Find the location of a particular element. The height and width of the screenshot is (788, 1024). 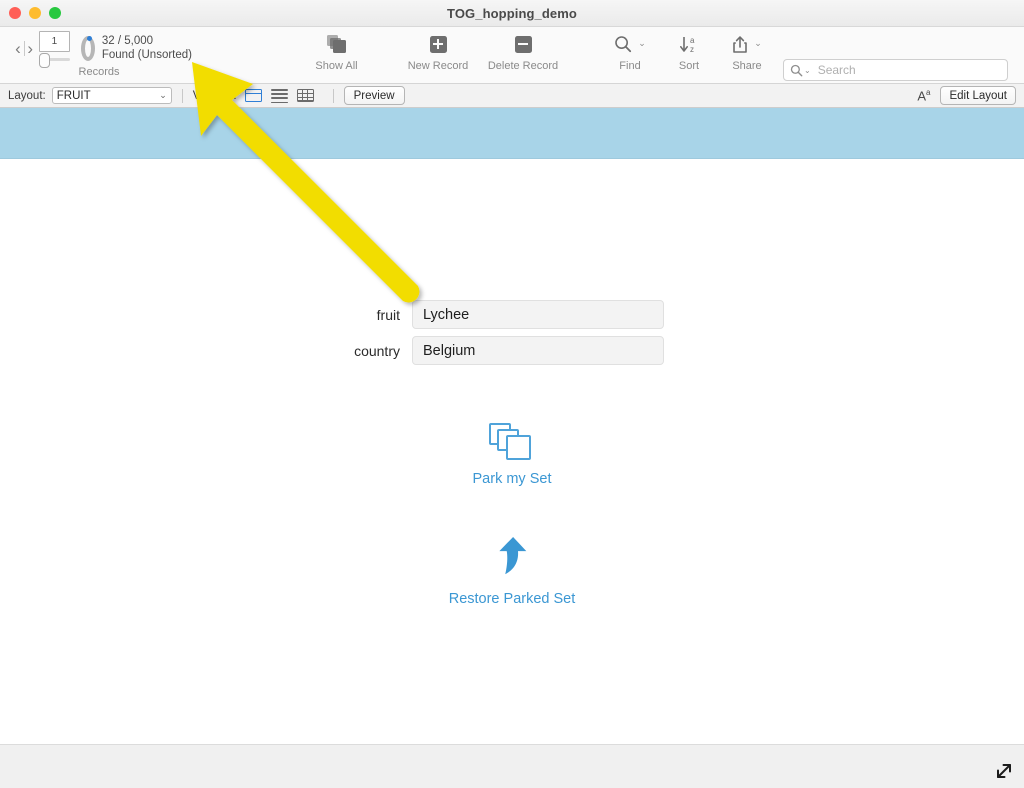

share-chevron-down-icon: ⌄ is located at coordinates (758, 43).